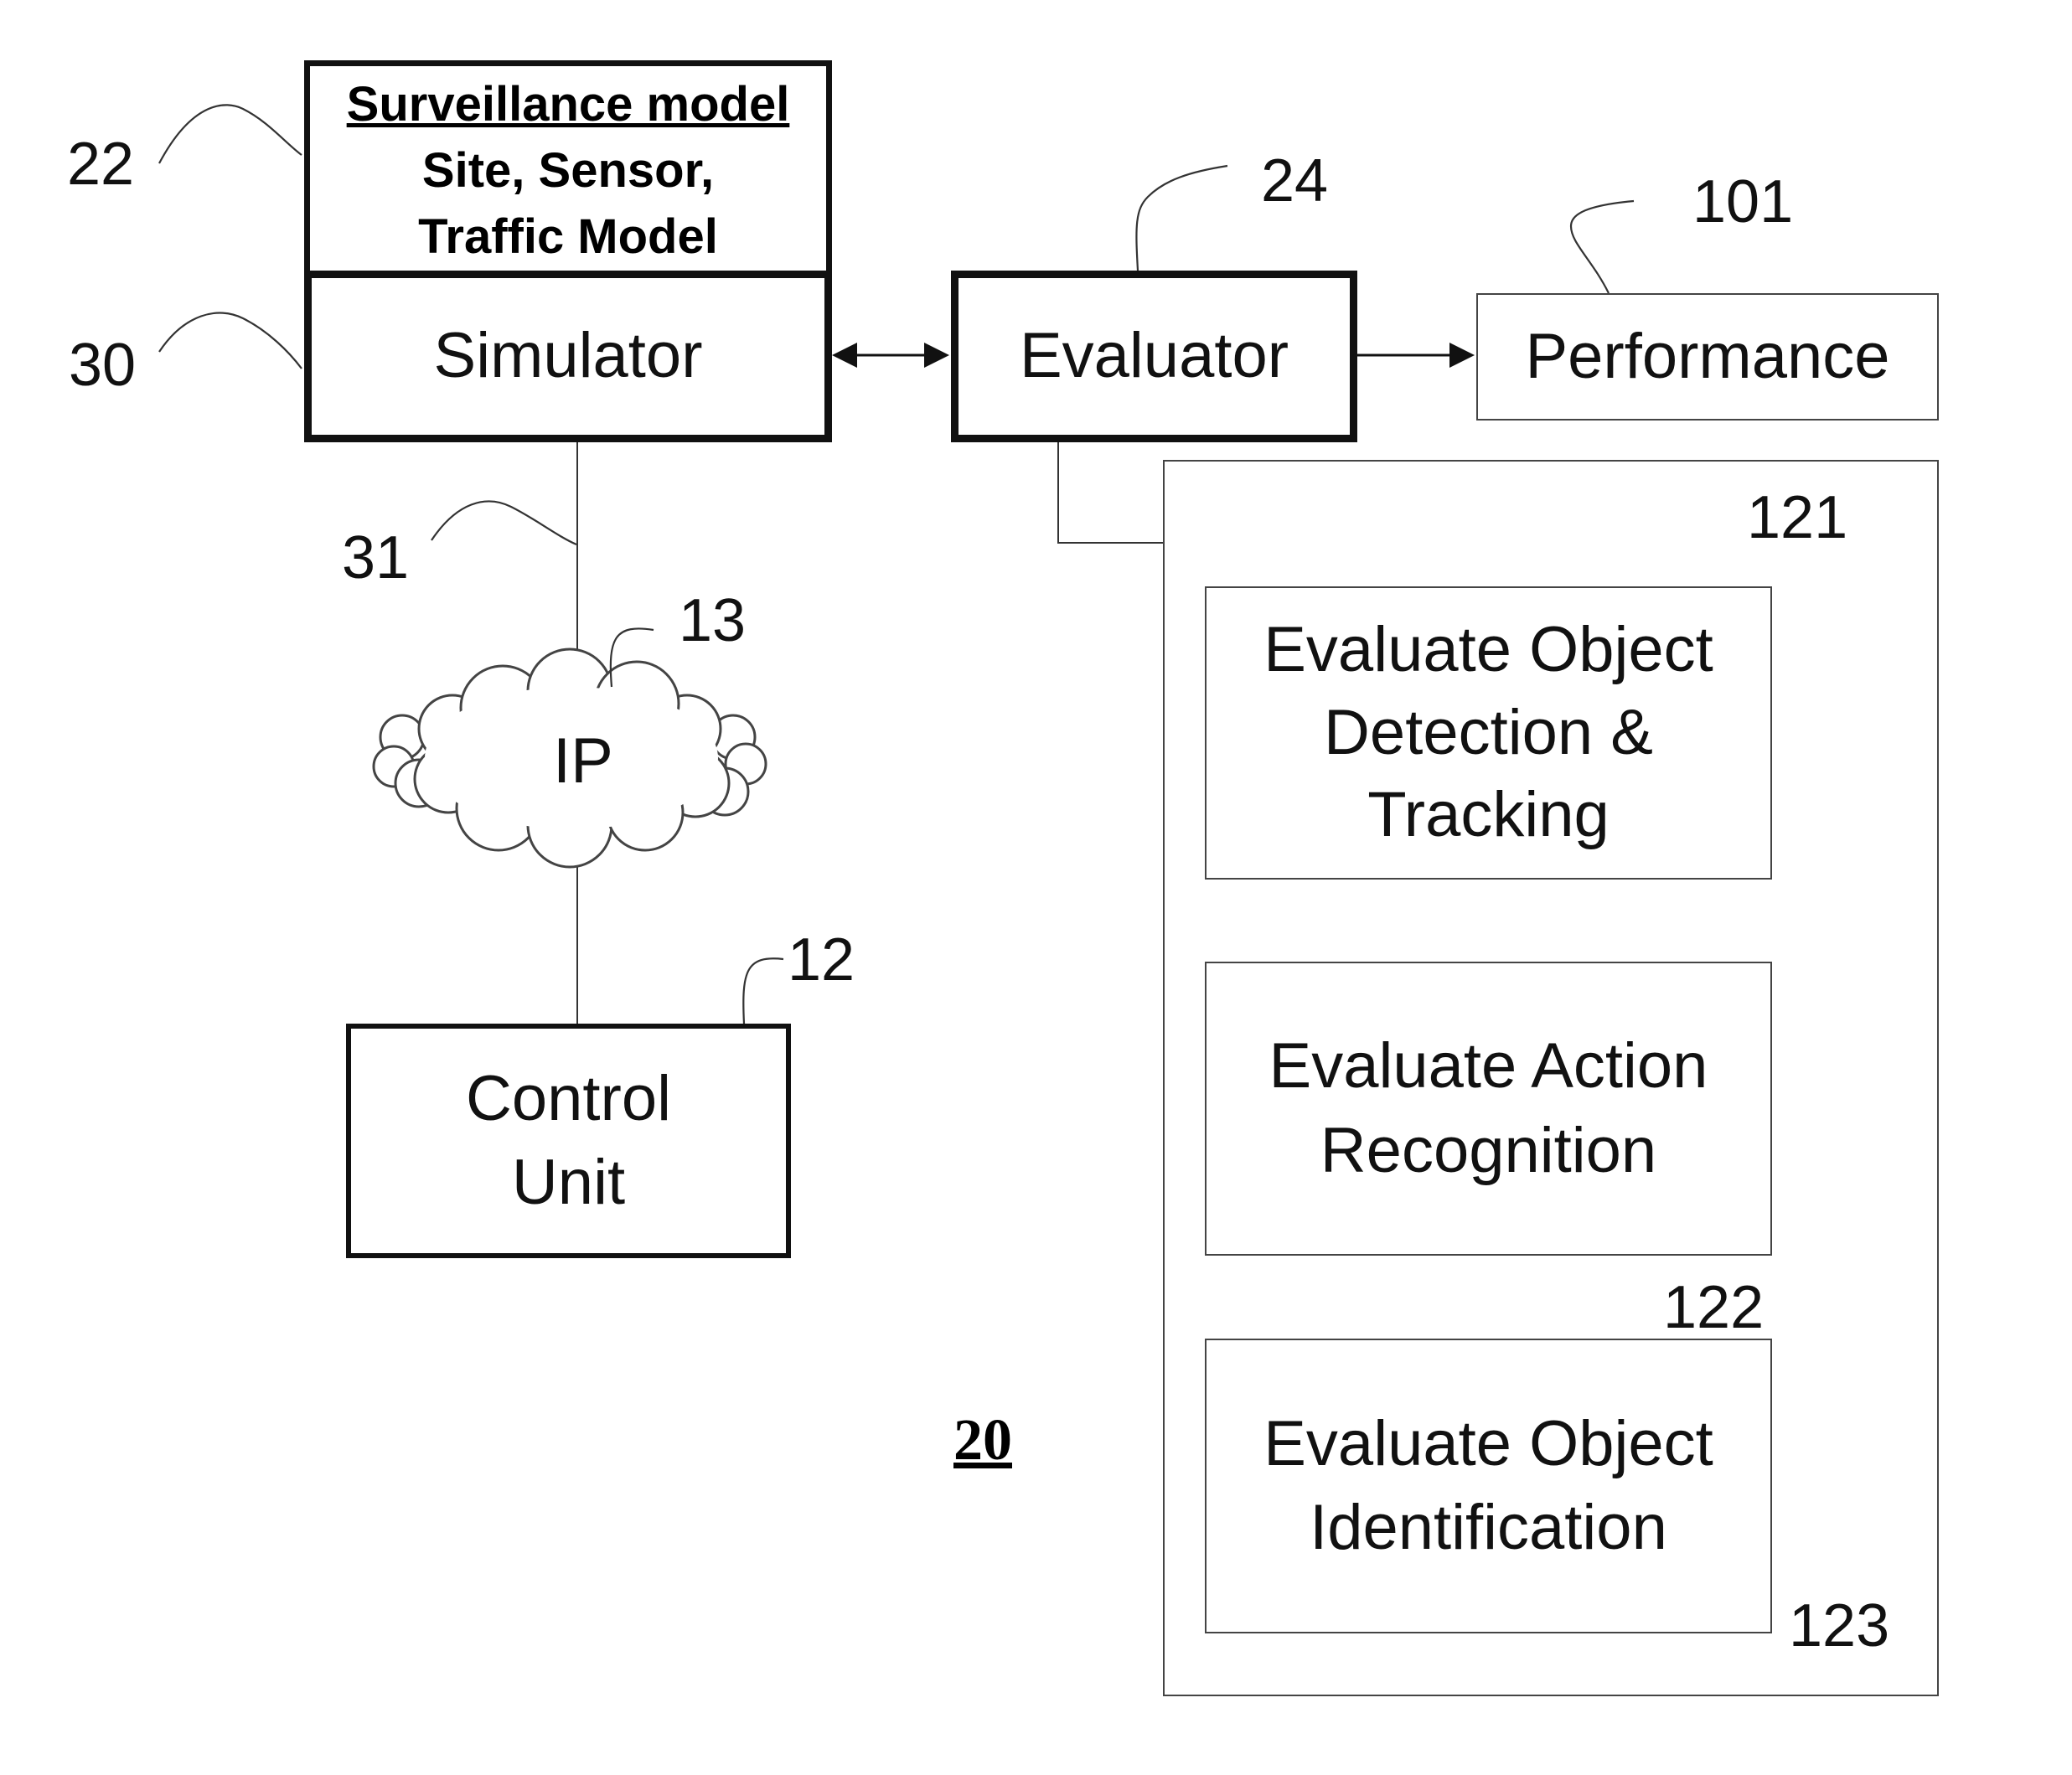  Describe the element at coordinates (1295, 180) in the screenshot. I see `ref-24: 24` at that location.